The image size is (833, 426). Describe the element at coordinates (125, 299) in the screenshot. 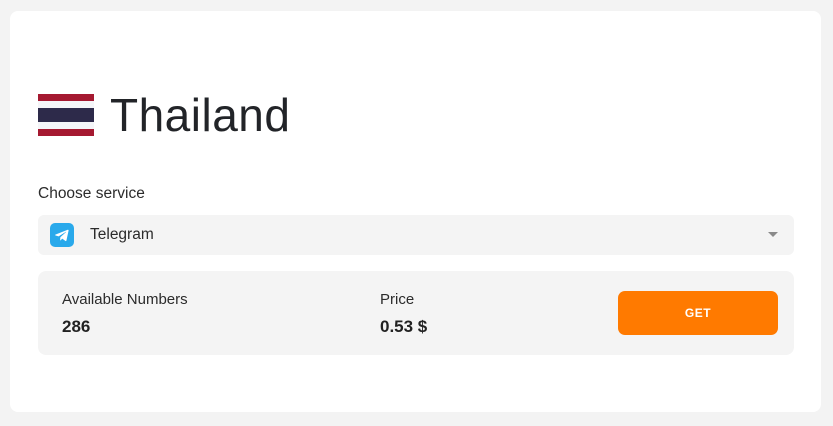

I see `available-numbers-label: Available Numbers` at that location.